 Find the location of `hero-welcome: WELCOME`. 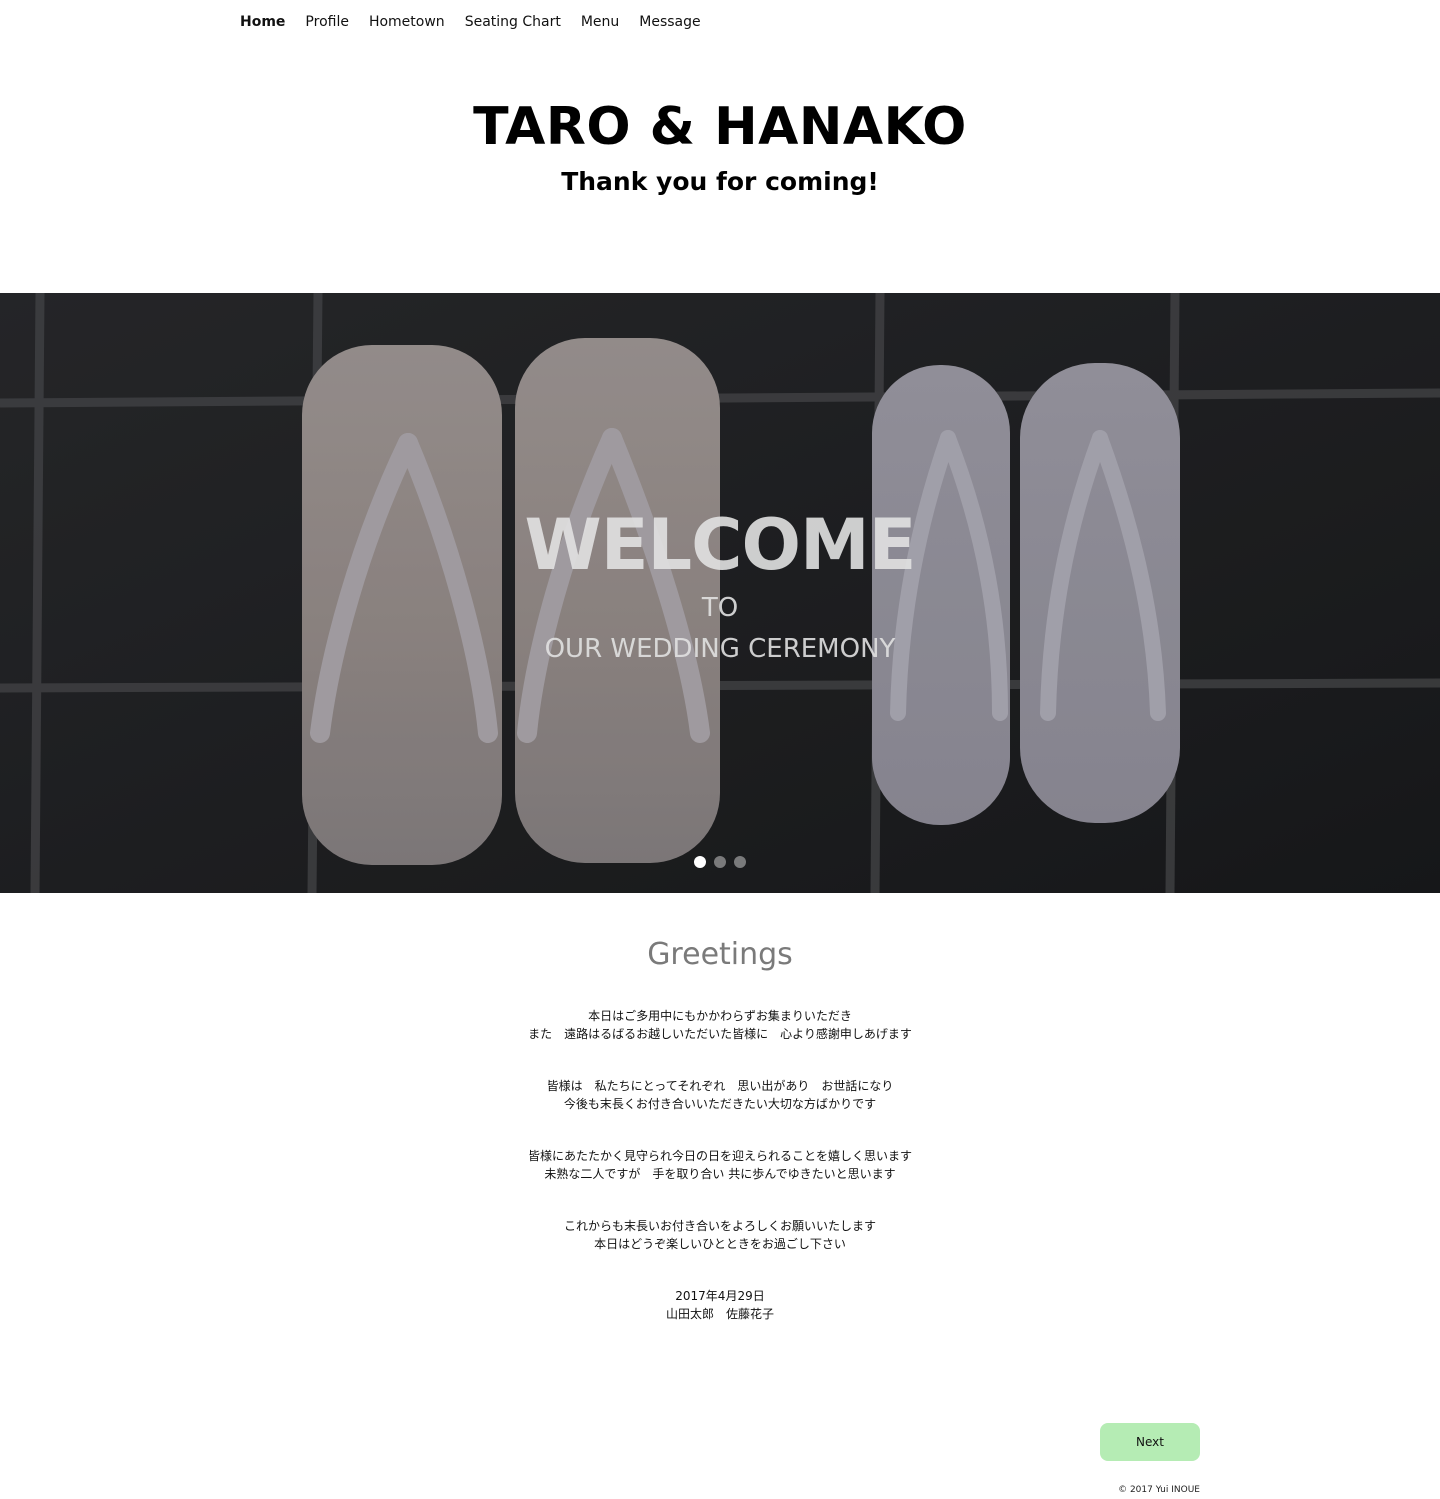

hero-welcome: WELCOME is located at coordinates (720, 545).